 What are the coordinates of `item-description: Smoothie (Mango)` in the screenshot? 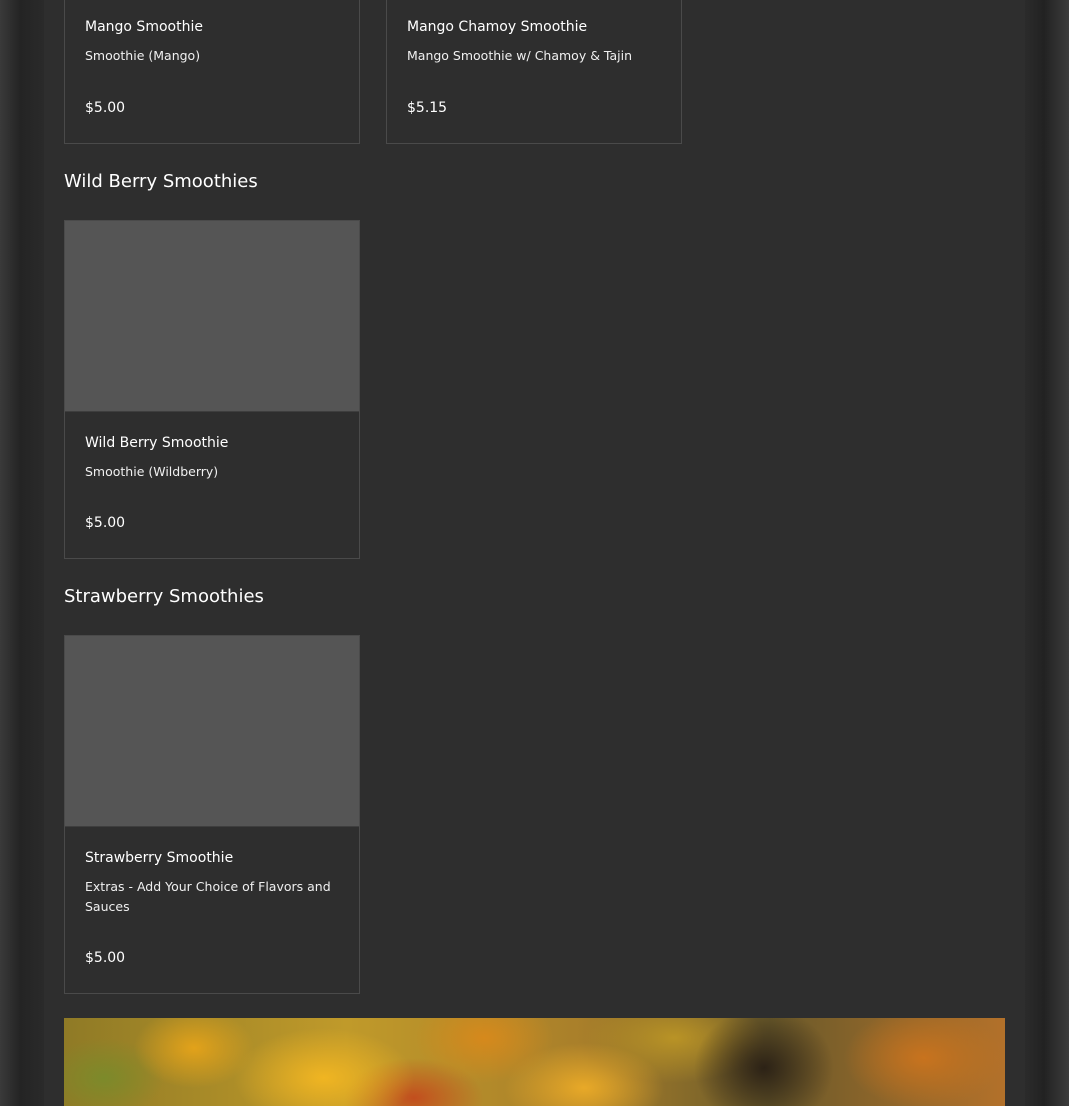 It's located at (143, 55).